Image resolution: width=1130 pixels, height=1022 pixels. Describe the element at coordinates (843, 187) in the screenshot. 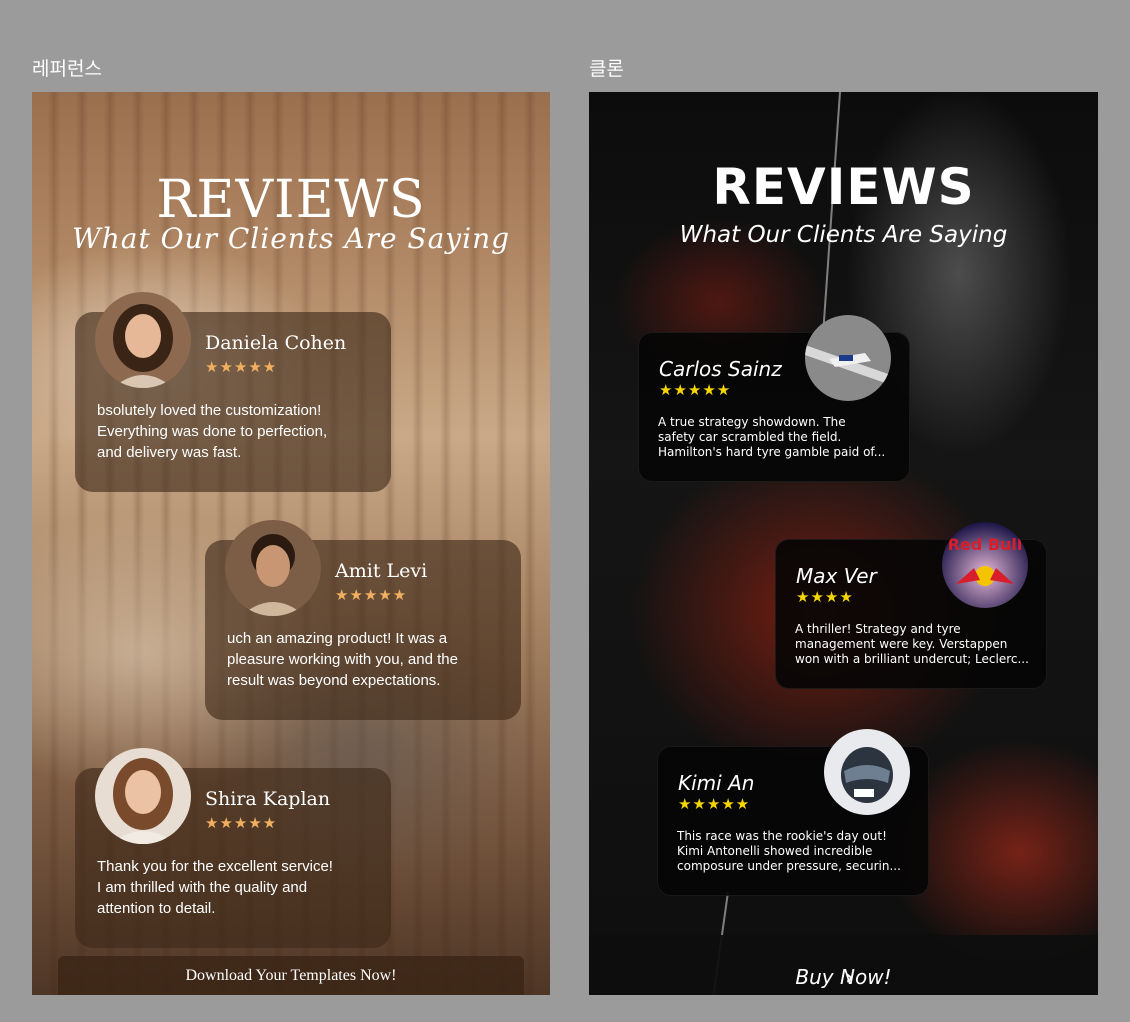

I see `clone-title: REVIEWS` at that location.